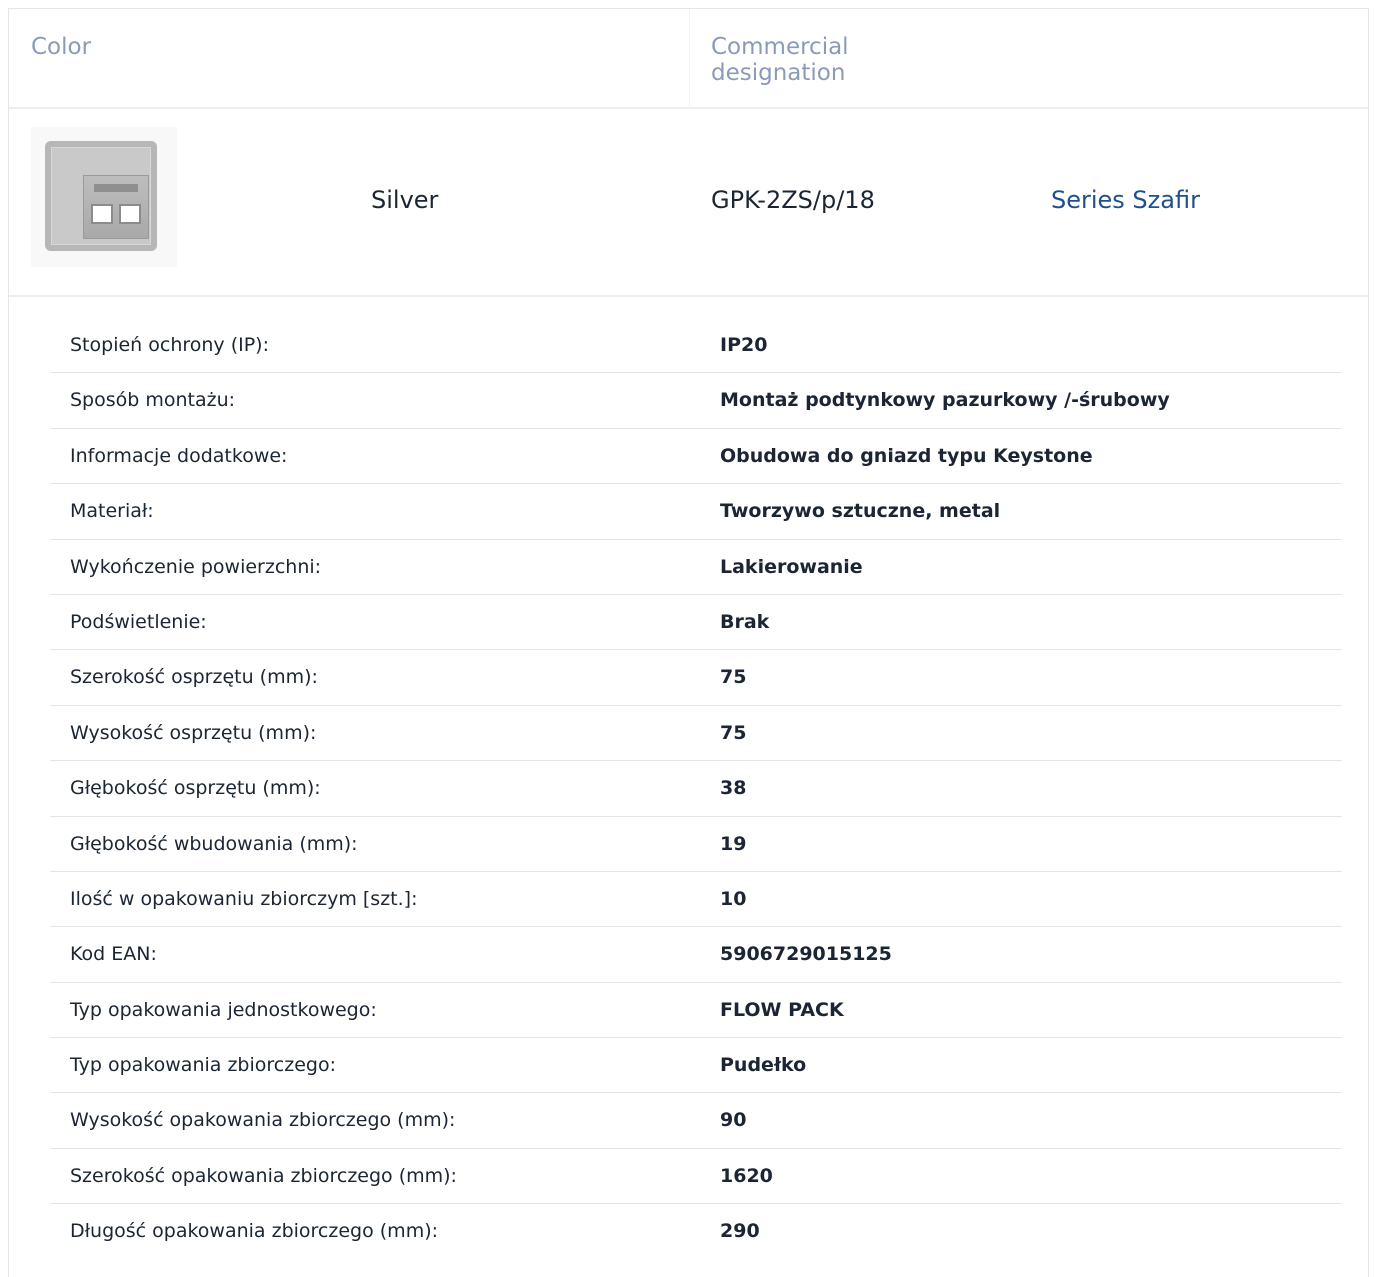 The image size is (1375, 1277). I want to click on spec-label: Kod EAN:, so click(113, 954).